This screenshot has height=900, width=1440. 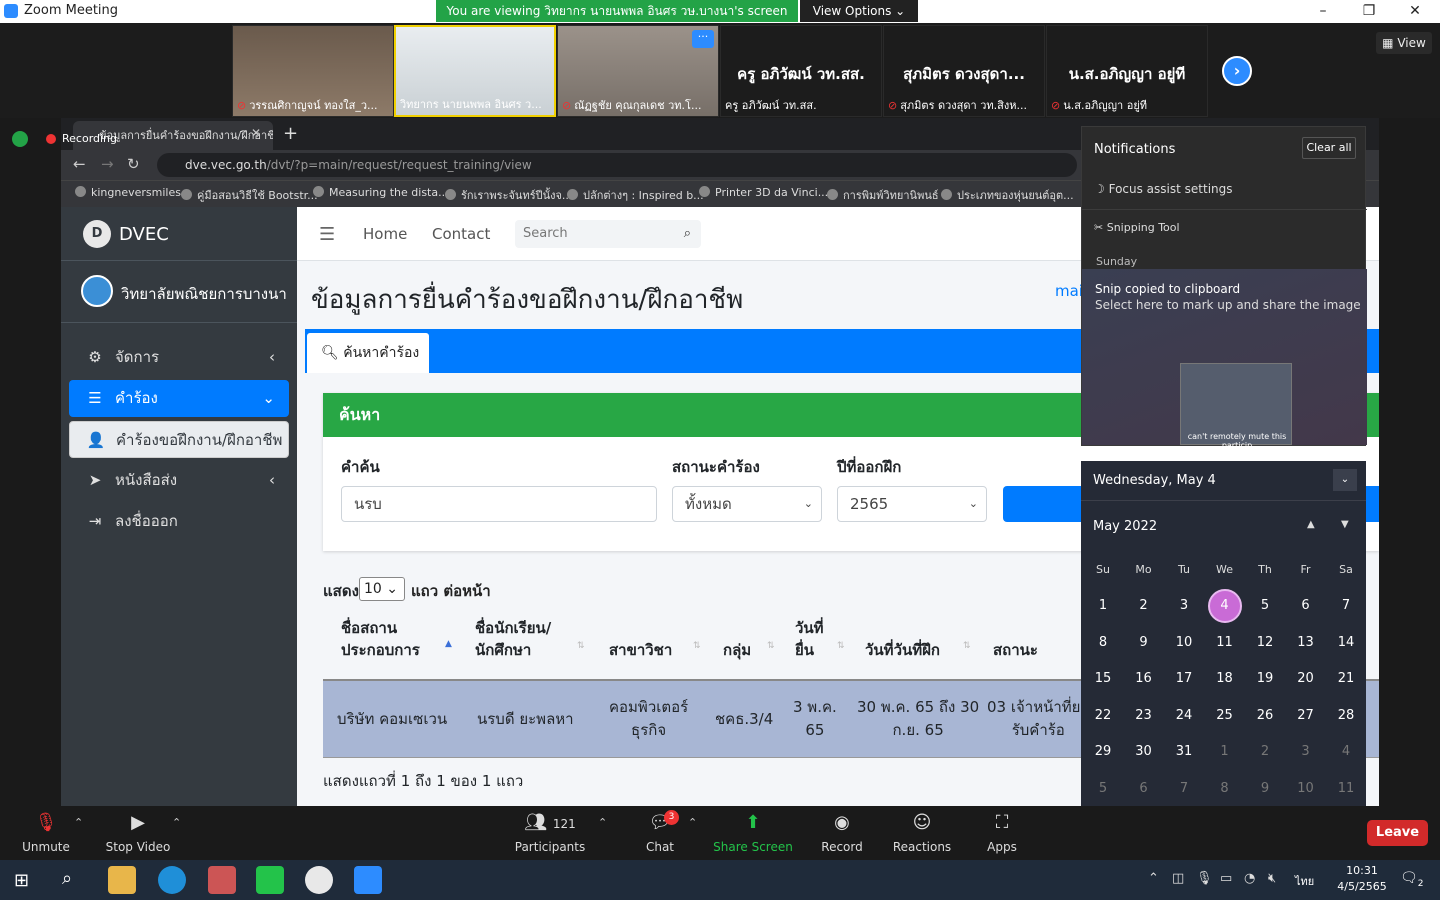 What do you see at coordinates (703, 39) in the screenshot?
I see `more-icon: ···` at bounding box center [703, 39].